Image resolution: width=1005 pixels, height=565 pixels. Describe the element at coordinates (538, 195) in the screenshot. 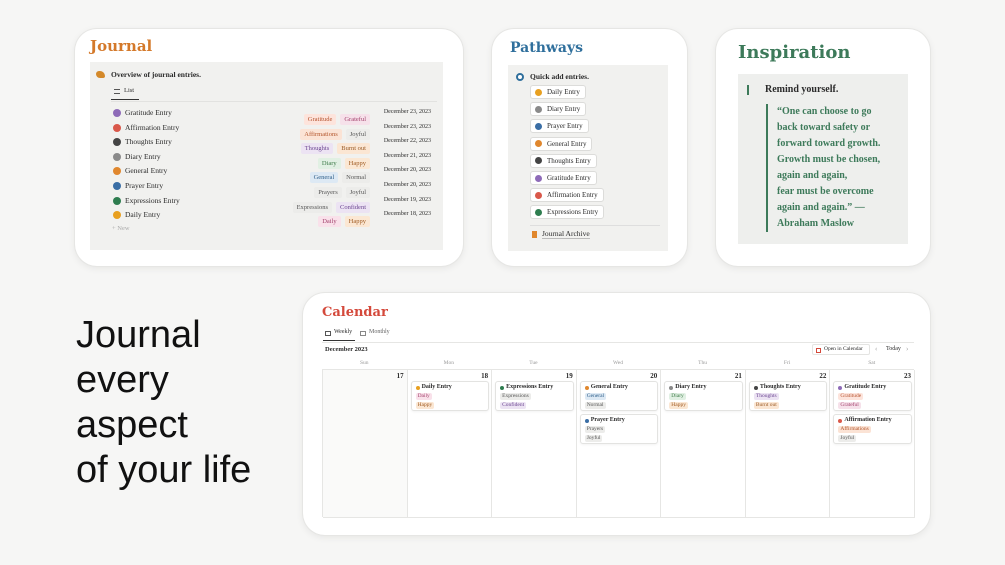

I see `lotus-icon` at that location.